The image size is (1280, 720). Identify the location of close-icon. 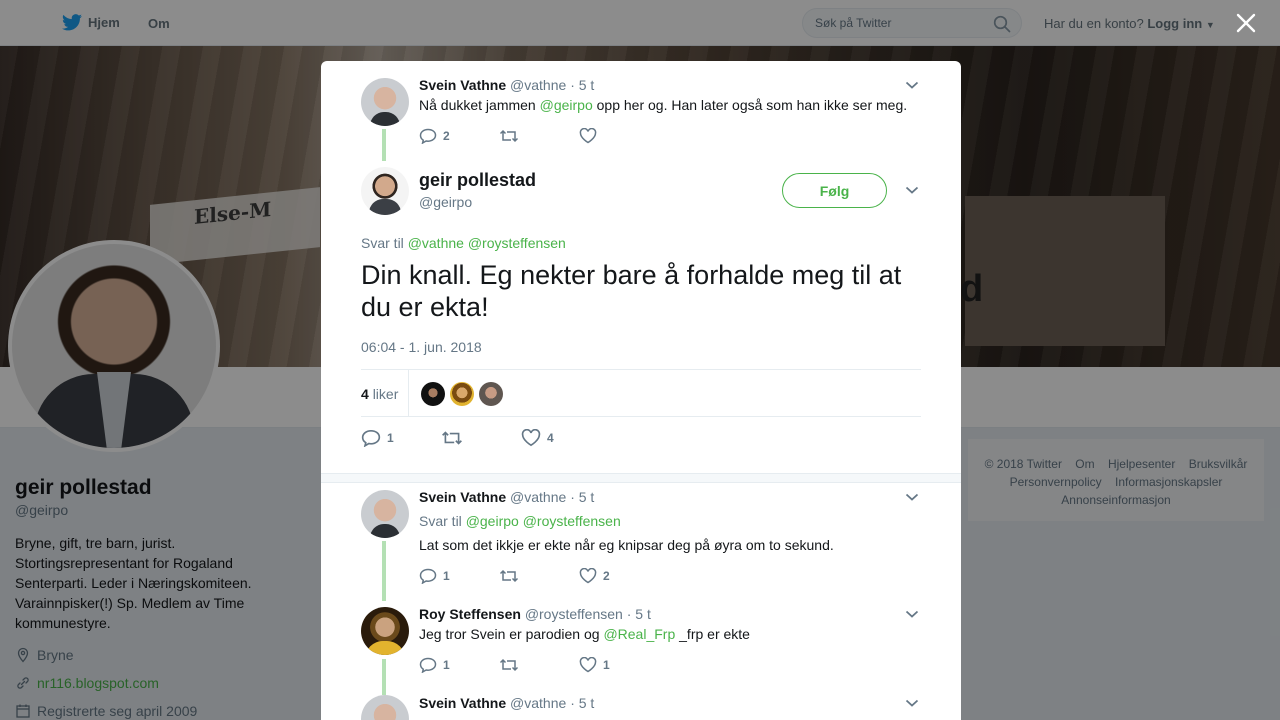
(1246, 23).